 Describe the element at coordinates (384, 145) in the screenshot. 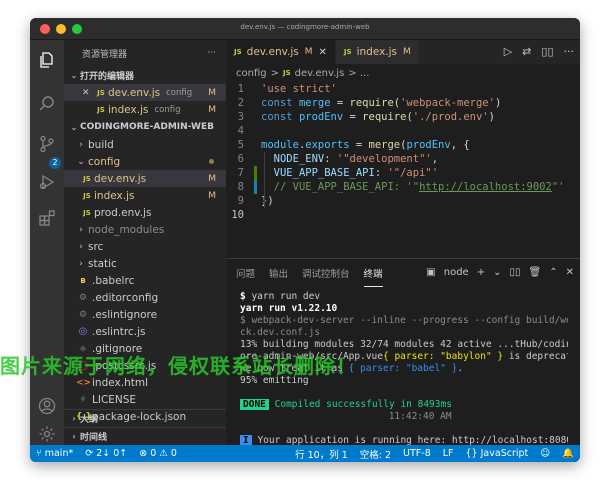

I see `code-token: merge` at that location.